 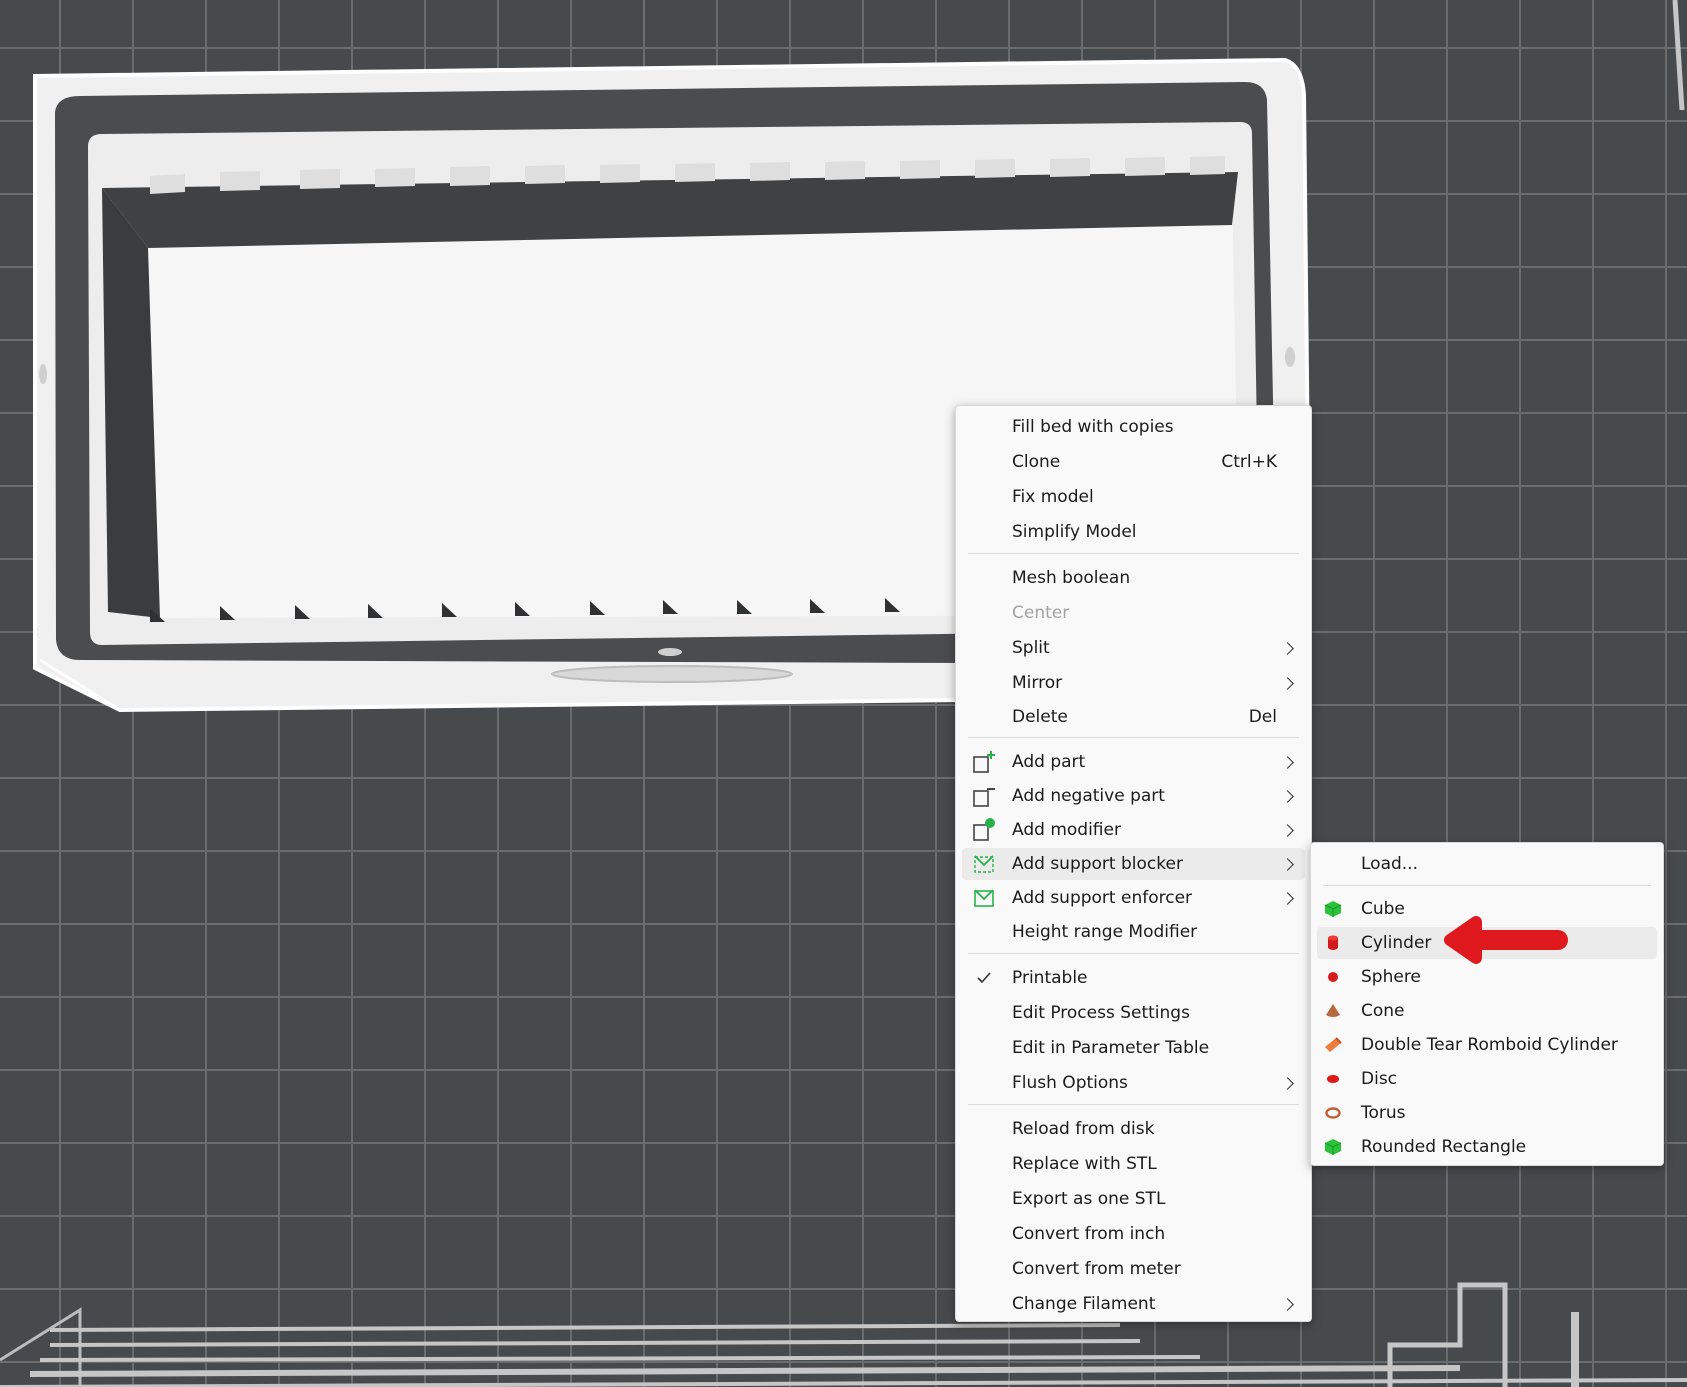 I want to click on menu-item-printable: Printable, so click(x=1133, y=978).